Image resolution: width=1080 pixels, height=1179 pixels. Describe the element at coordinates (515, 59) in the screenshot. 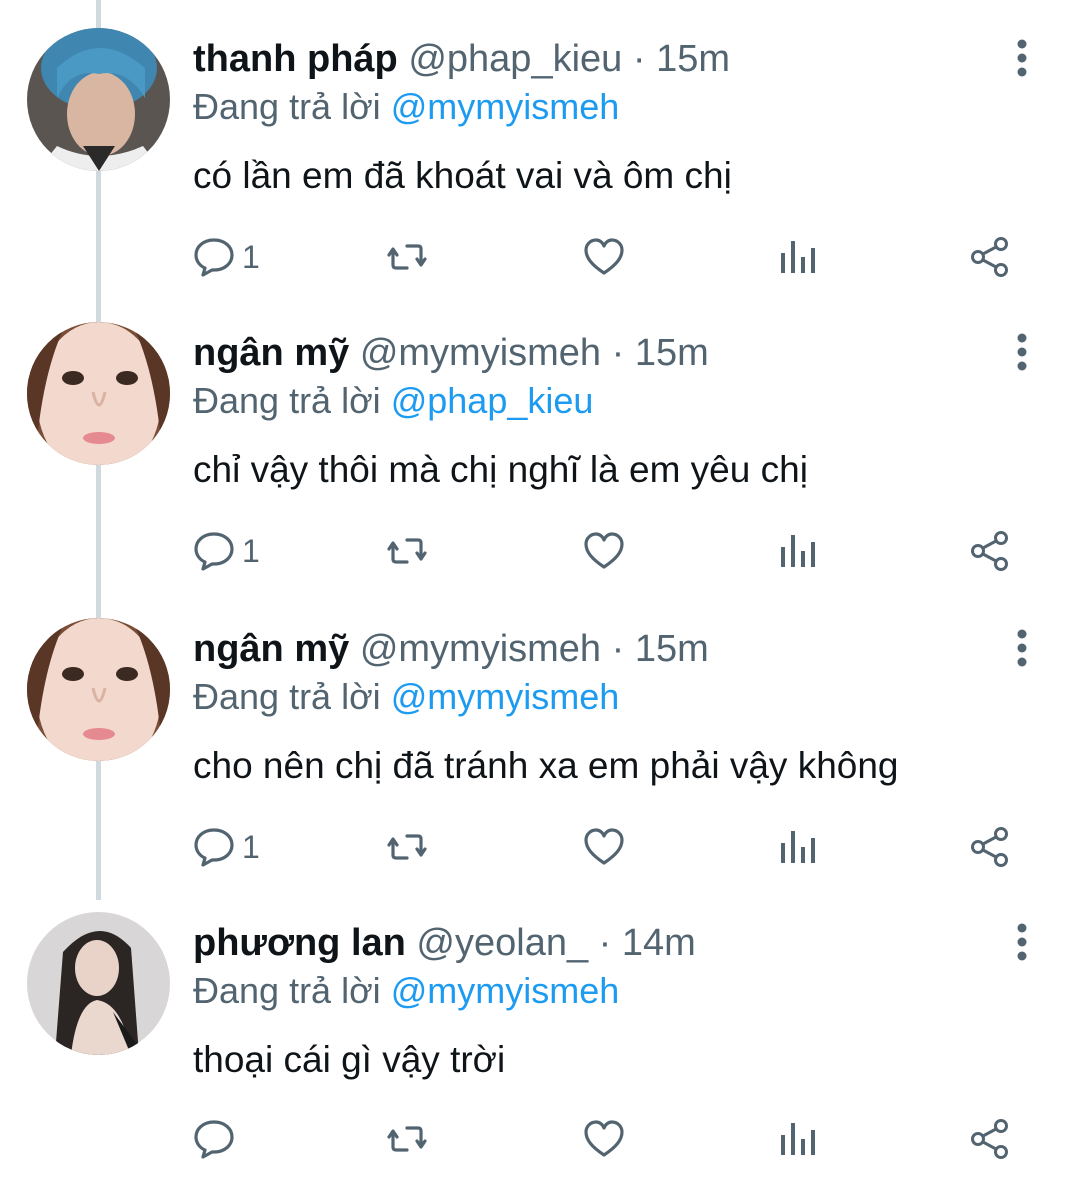

I see `user-handle: @phap_kieu` at that location.